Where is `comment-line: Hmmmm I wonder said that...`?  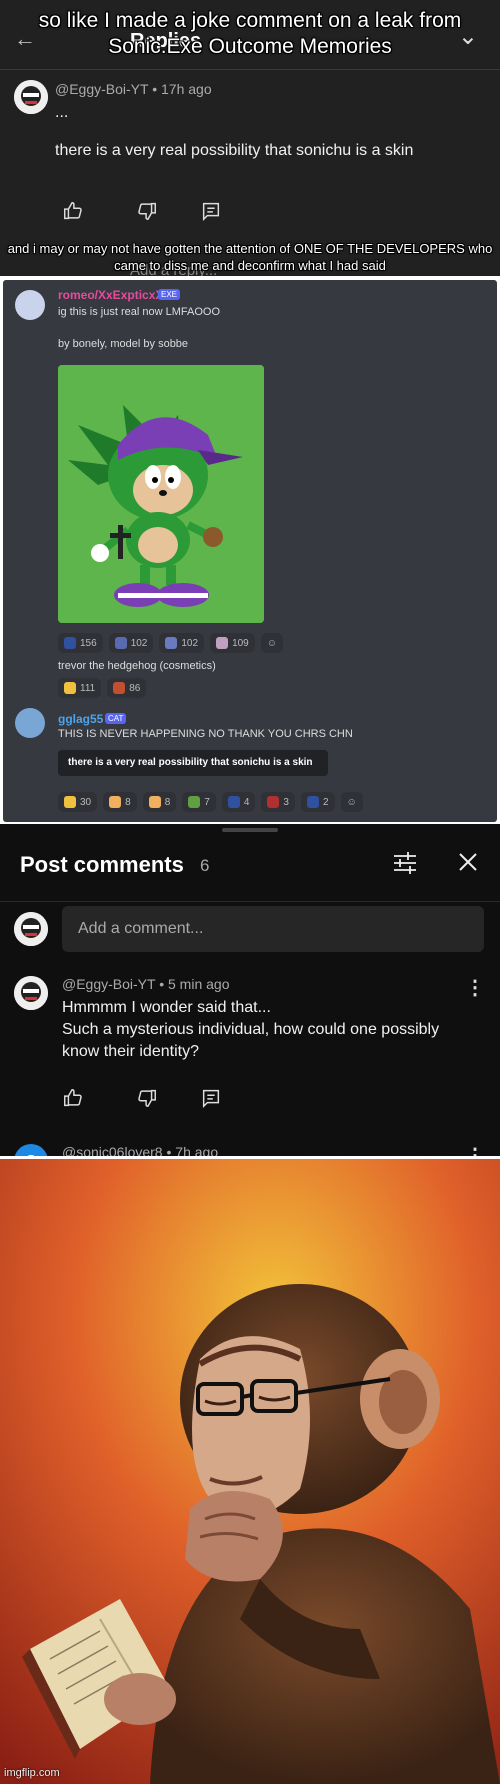
comment-line: Hmmmm I wonder said that... is located at coordinates (166, 1007).